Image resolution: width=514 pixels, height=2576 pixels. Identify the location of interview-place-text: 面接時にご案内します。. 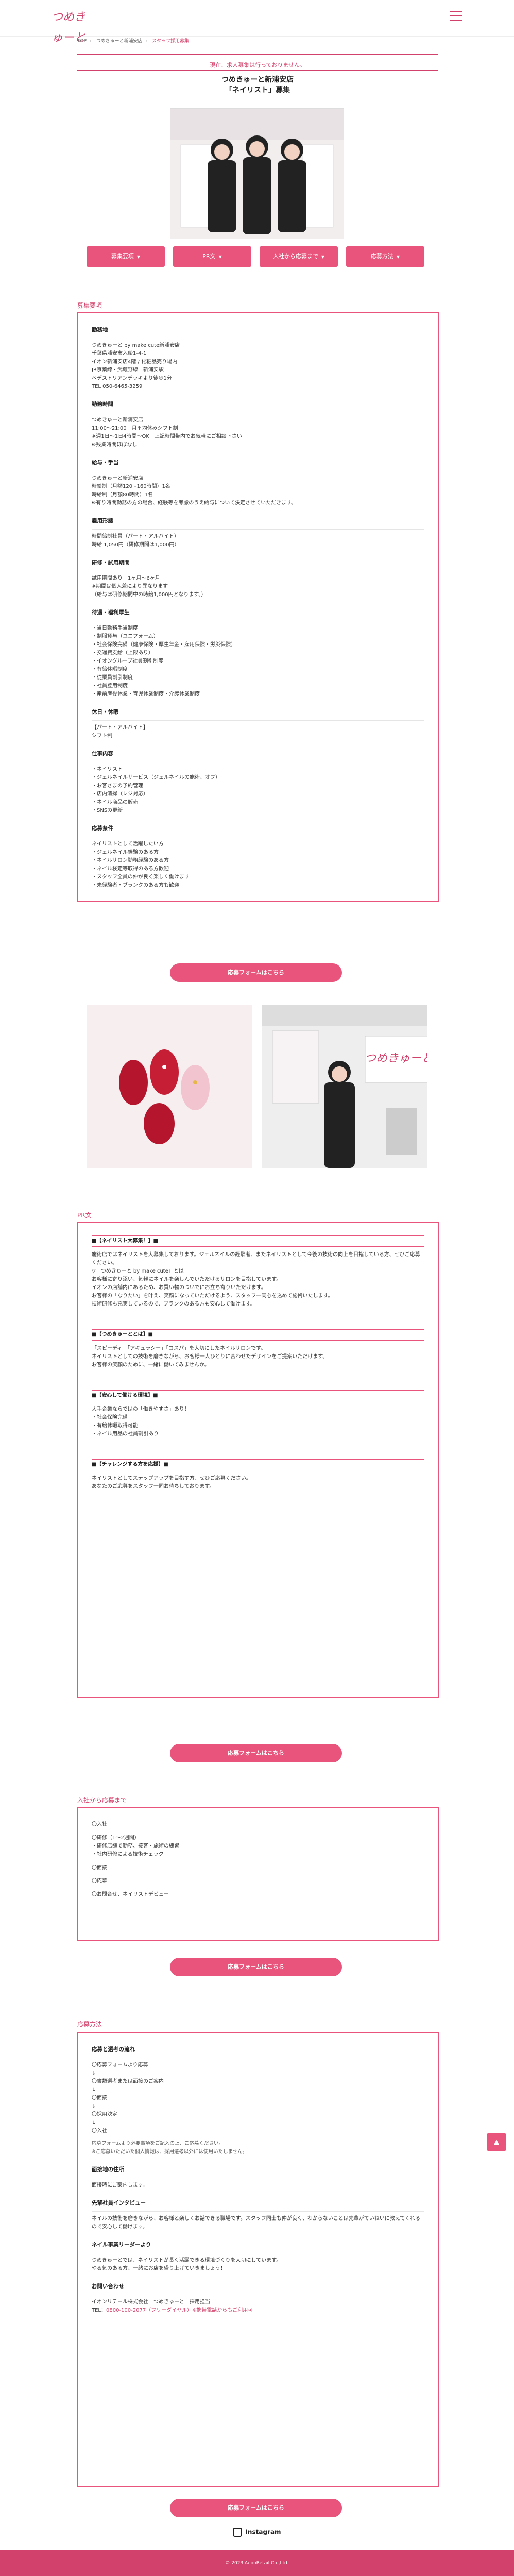
(120, 2185).